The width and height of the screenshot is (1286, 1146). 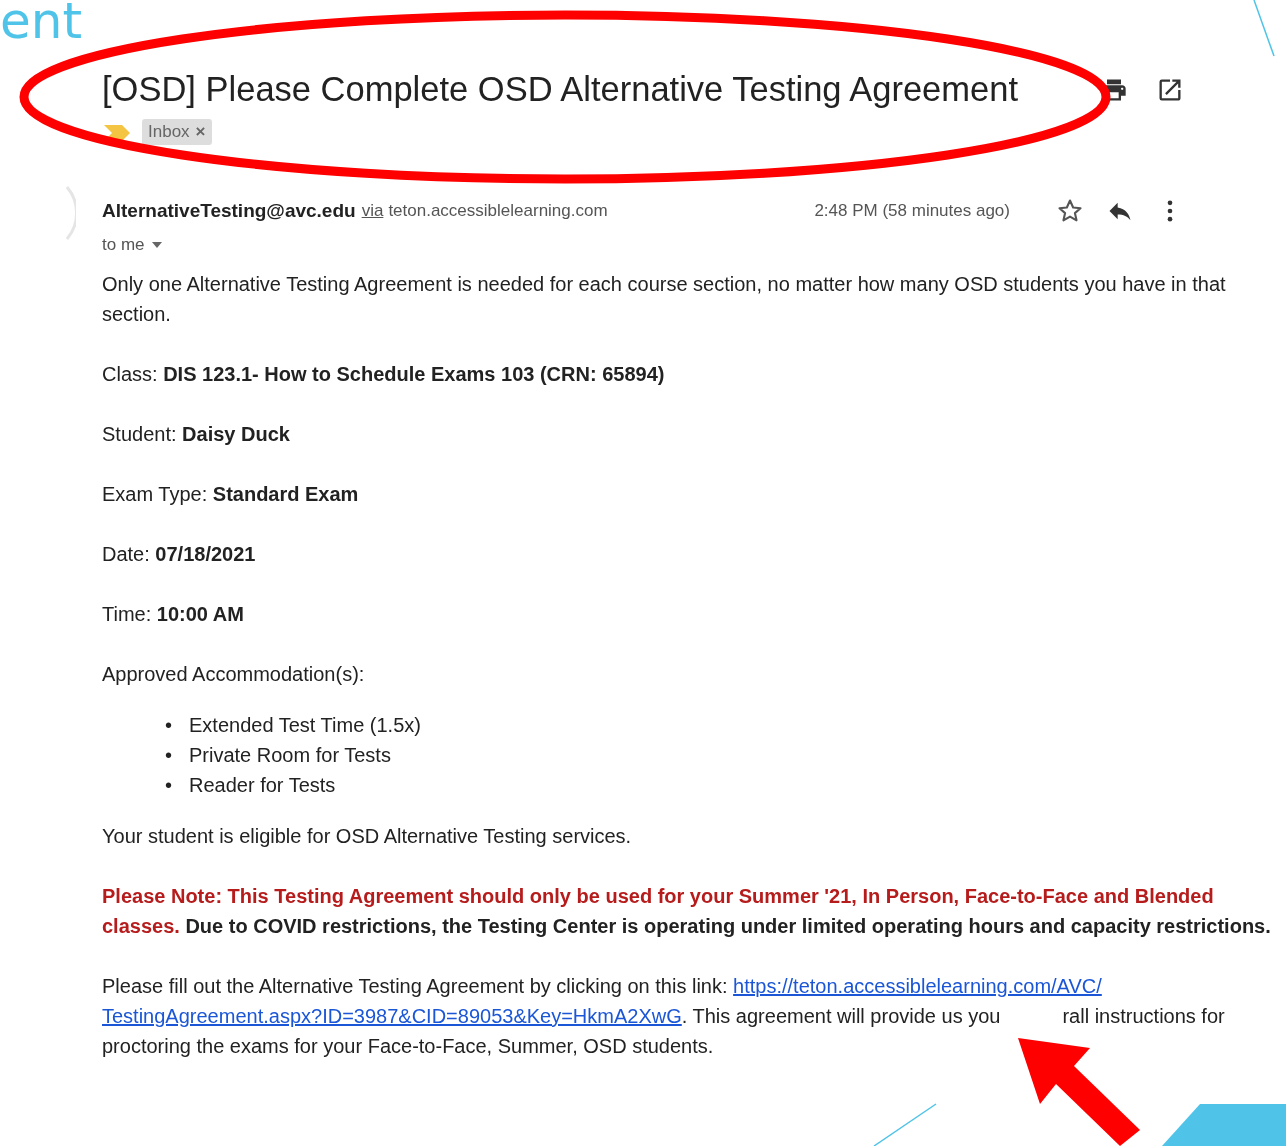 I want to click on importance-marker-icon, so click(x=118, y=132).